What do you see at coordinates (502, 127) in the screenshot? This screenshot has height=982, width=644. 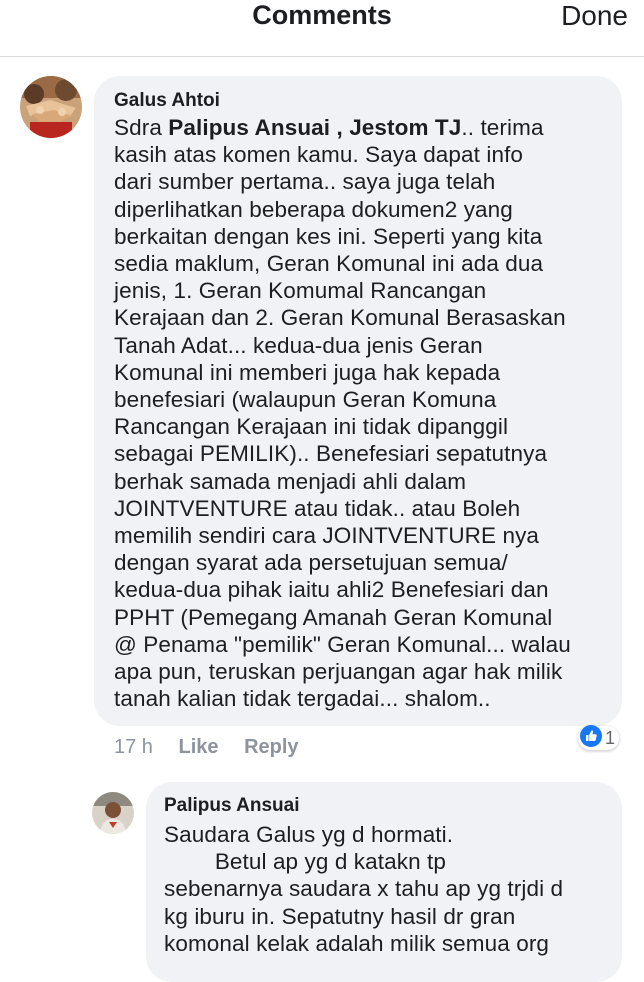 I see `comment-text-line1-suffix: .. terima` at bounding box center [502, 127].